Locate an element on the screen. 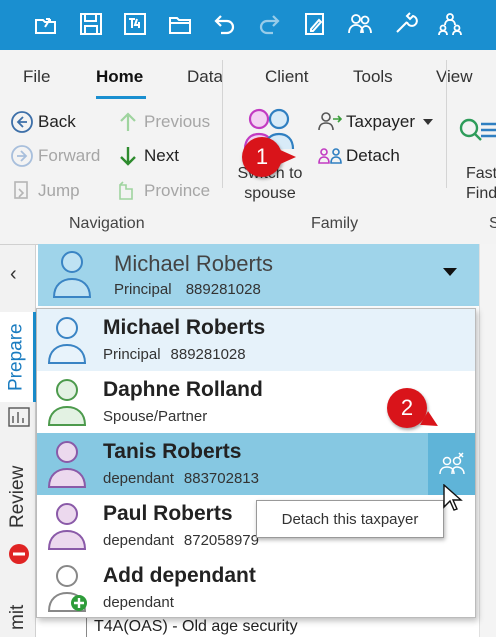 This screenshot has width=496, height=637. previous-button: Previous is located at coordinates (163, 122).